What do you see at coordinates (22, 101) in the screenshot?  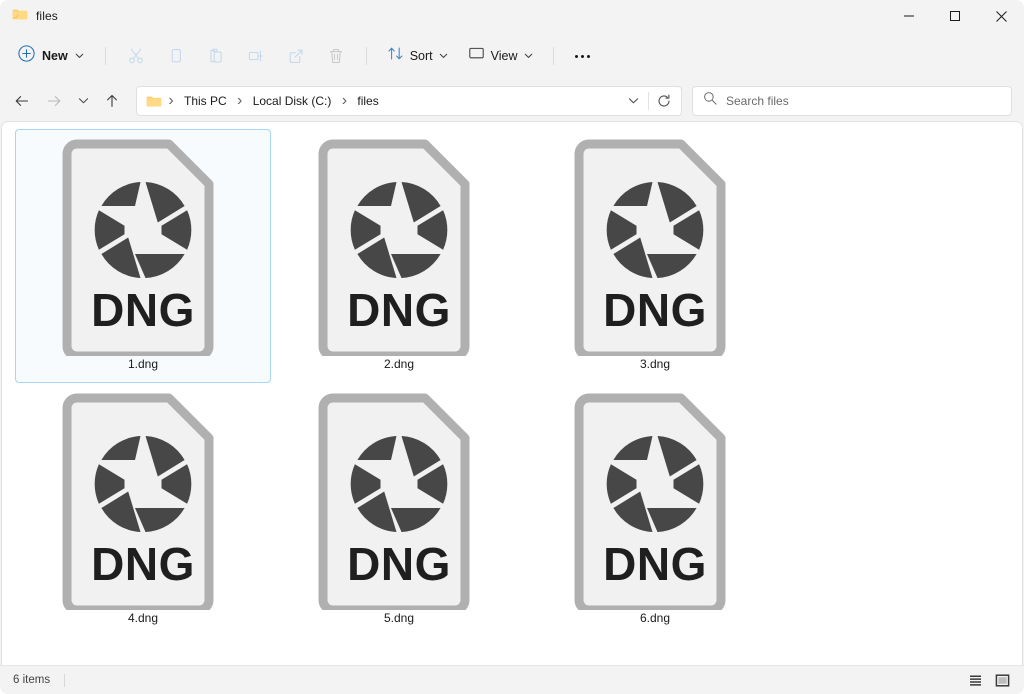 I see `back-button` at bounding box center [22, 101].